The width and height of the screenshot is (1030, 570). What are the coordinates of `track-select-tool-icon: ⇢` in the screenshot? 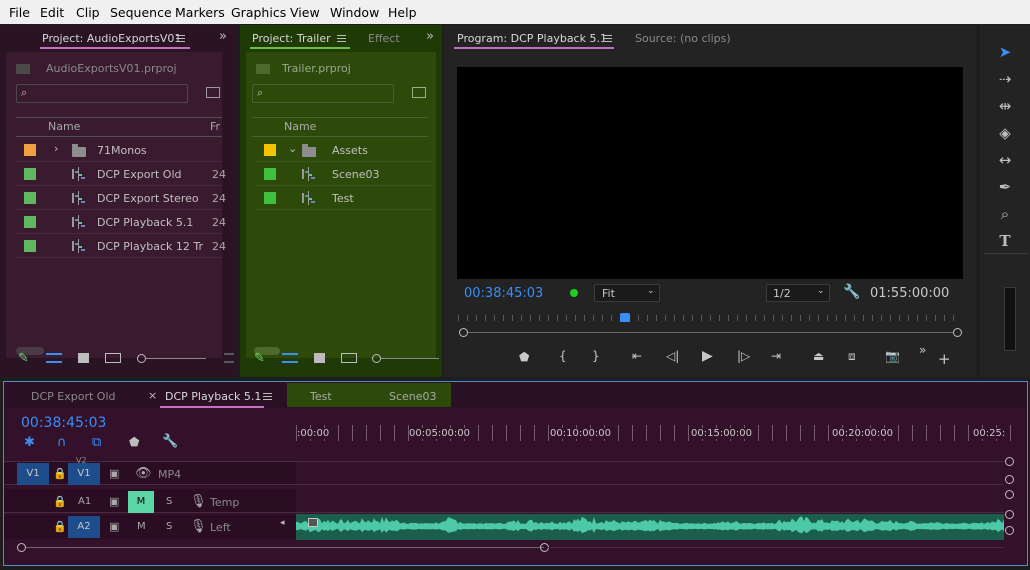 It's located at (1005, 79).